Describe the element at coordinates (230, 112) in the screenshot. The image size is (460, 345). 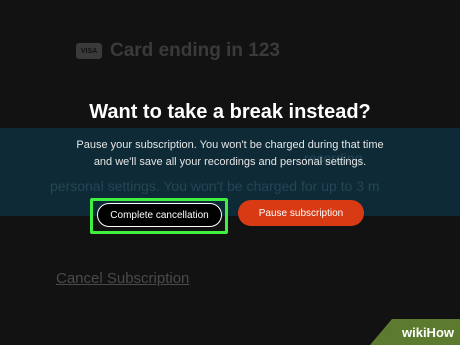
I see `dialog-title: Want to take a break instead?` at that location.